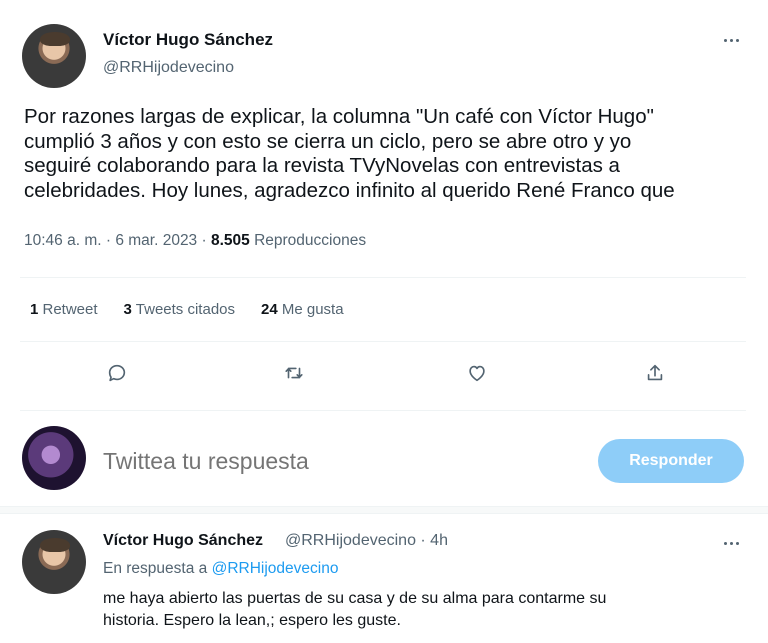  Describe the element at coordinates (338, 461) in the screenshot. I see `reply-input` at that location.